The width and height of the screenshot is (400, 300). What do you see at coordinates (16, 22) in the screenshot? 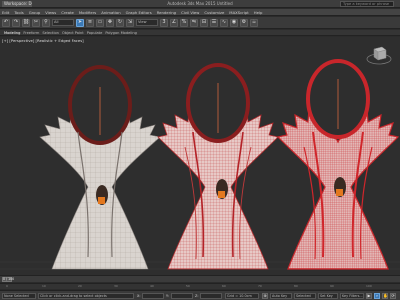
I see `redo-icon: ↷` at bounding box center [16, 22].